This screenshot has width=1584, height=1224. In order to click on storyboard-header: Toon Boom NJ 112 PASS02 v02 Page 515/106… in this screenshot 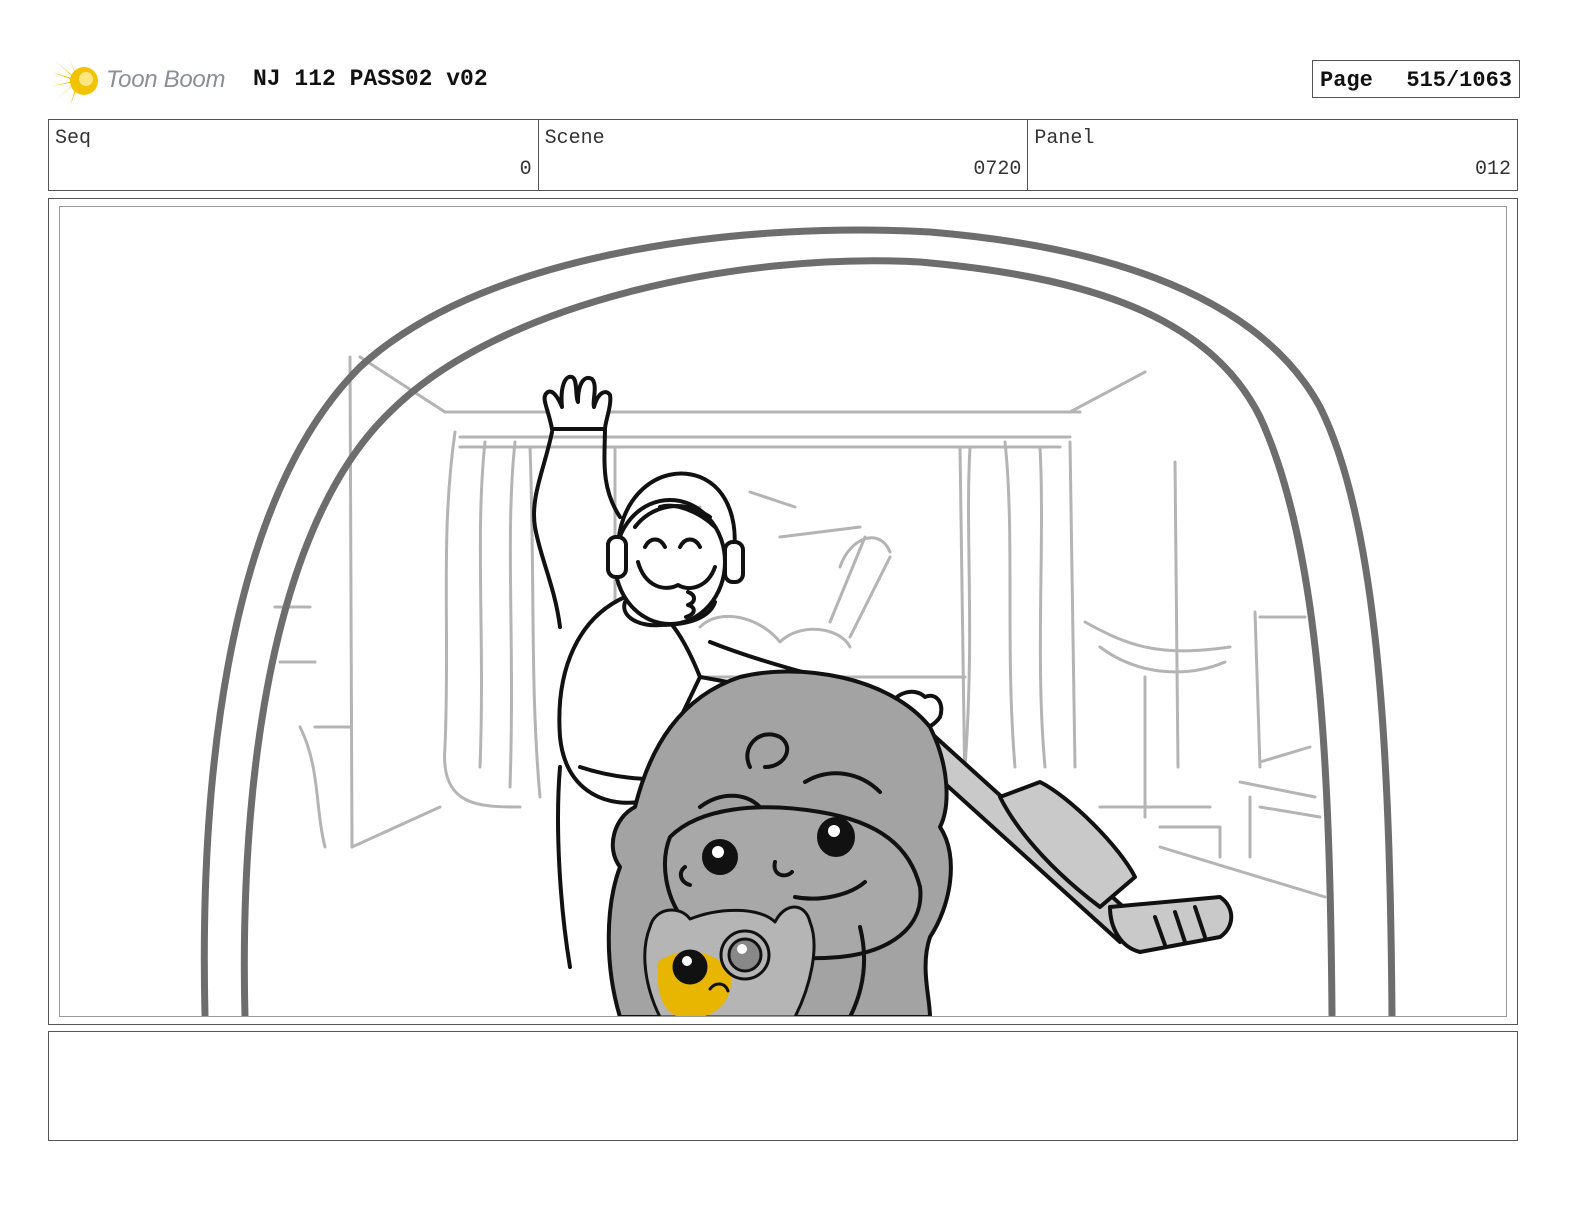, I will do `click(784, 80)`.